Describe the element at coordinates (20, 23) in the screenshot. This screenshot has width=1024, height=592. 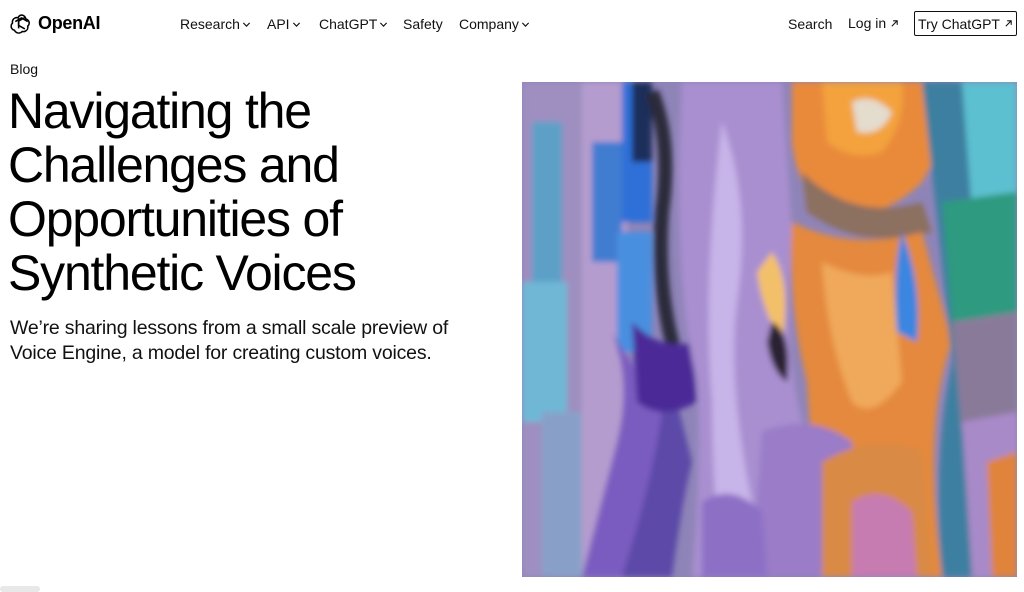
I see `openai-logo-icon` at that location.